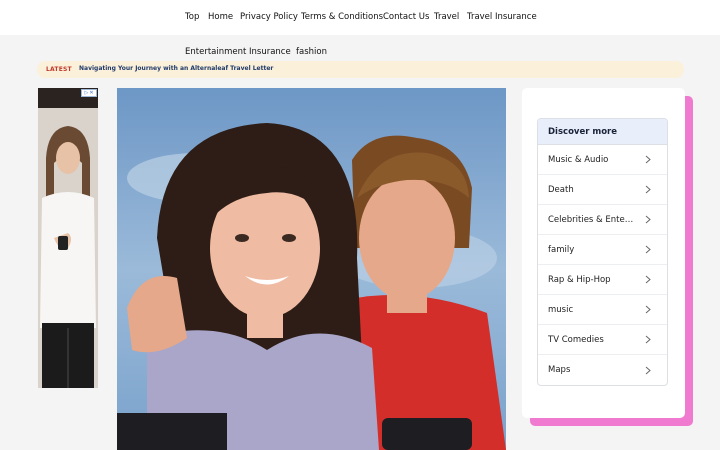  Describe the element at coordinates (270, 52) in the screenshot. I see `nav-link-insurance: Insurance` at that location.